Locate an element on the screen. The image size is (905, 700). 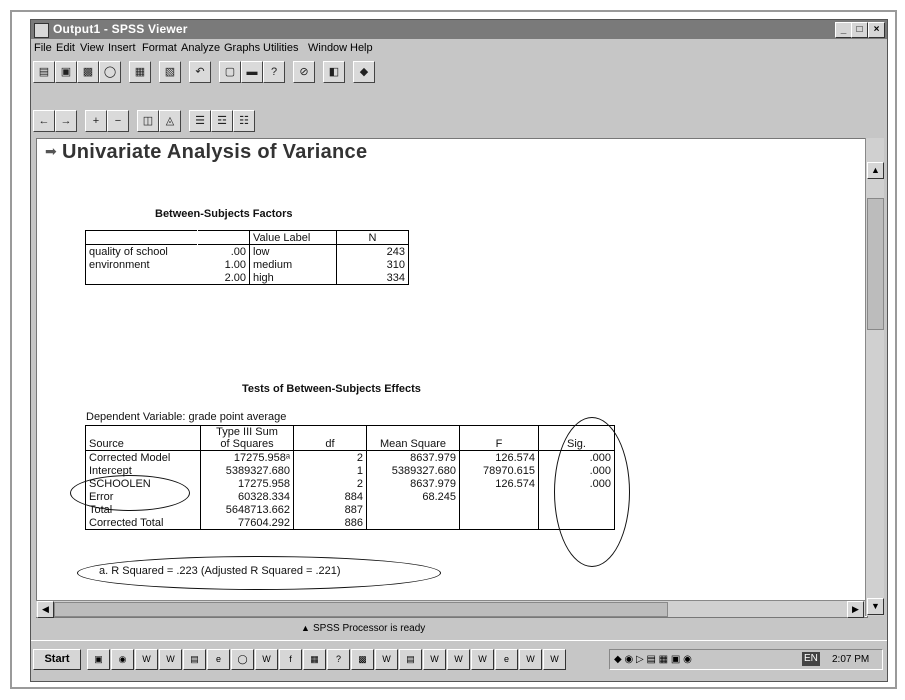
start-label: Start is located at coordinates (57, 659).